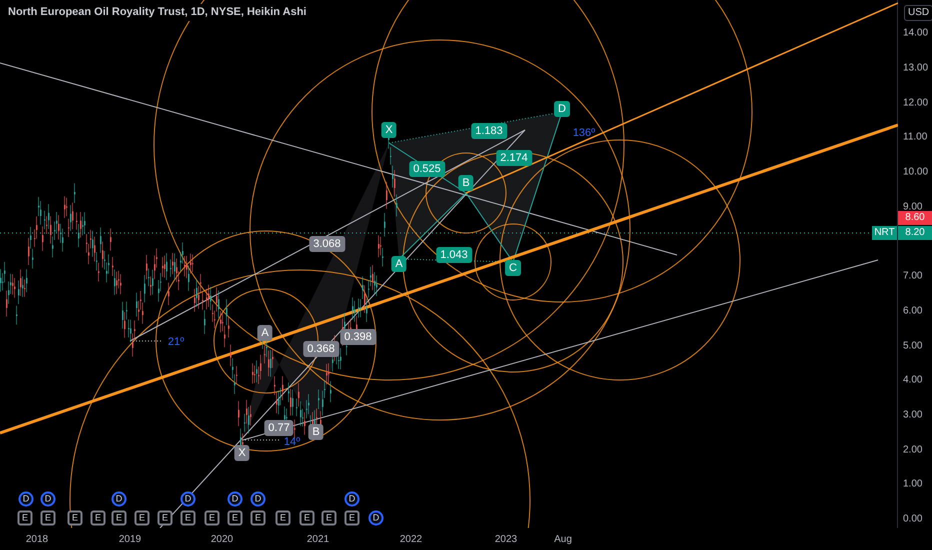 The width and height of the screenshot is (932, 550). What do you see at coordinates (912, 206) in the screenshot?
I see `price-tick: 9.00` at bounding box center [912, 206].